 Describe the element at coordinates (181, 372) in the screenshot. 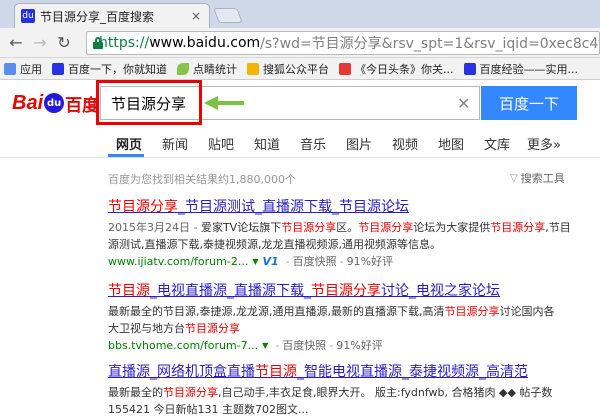

I see `title-text: 直播源_网络机顶盒直播` at that location.